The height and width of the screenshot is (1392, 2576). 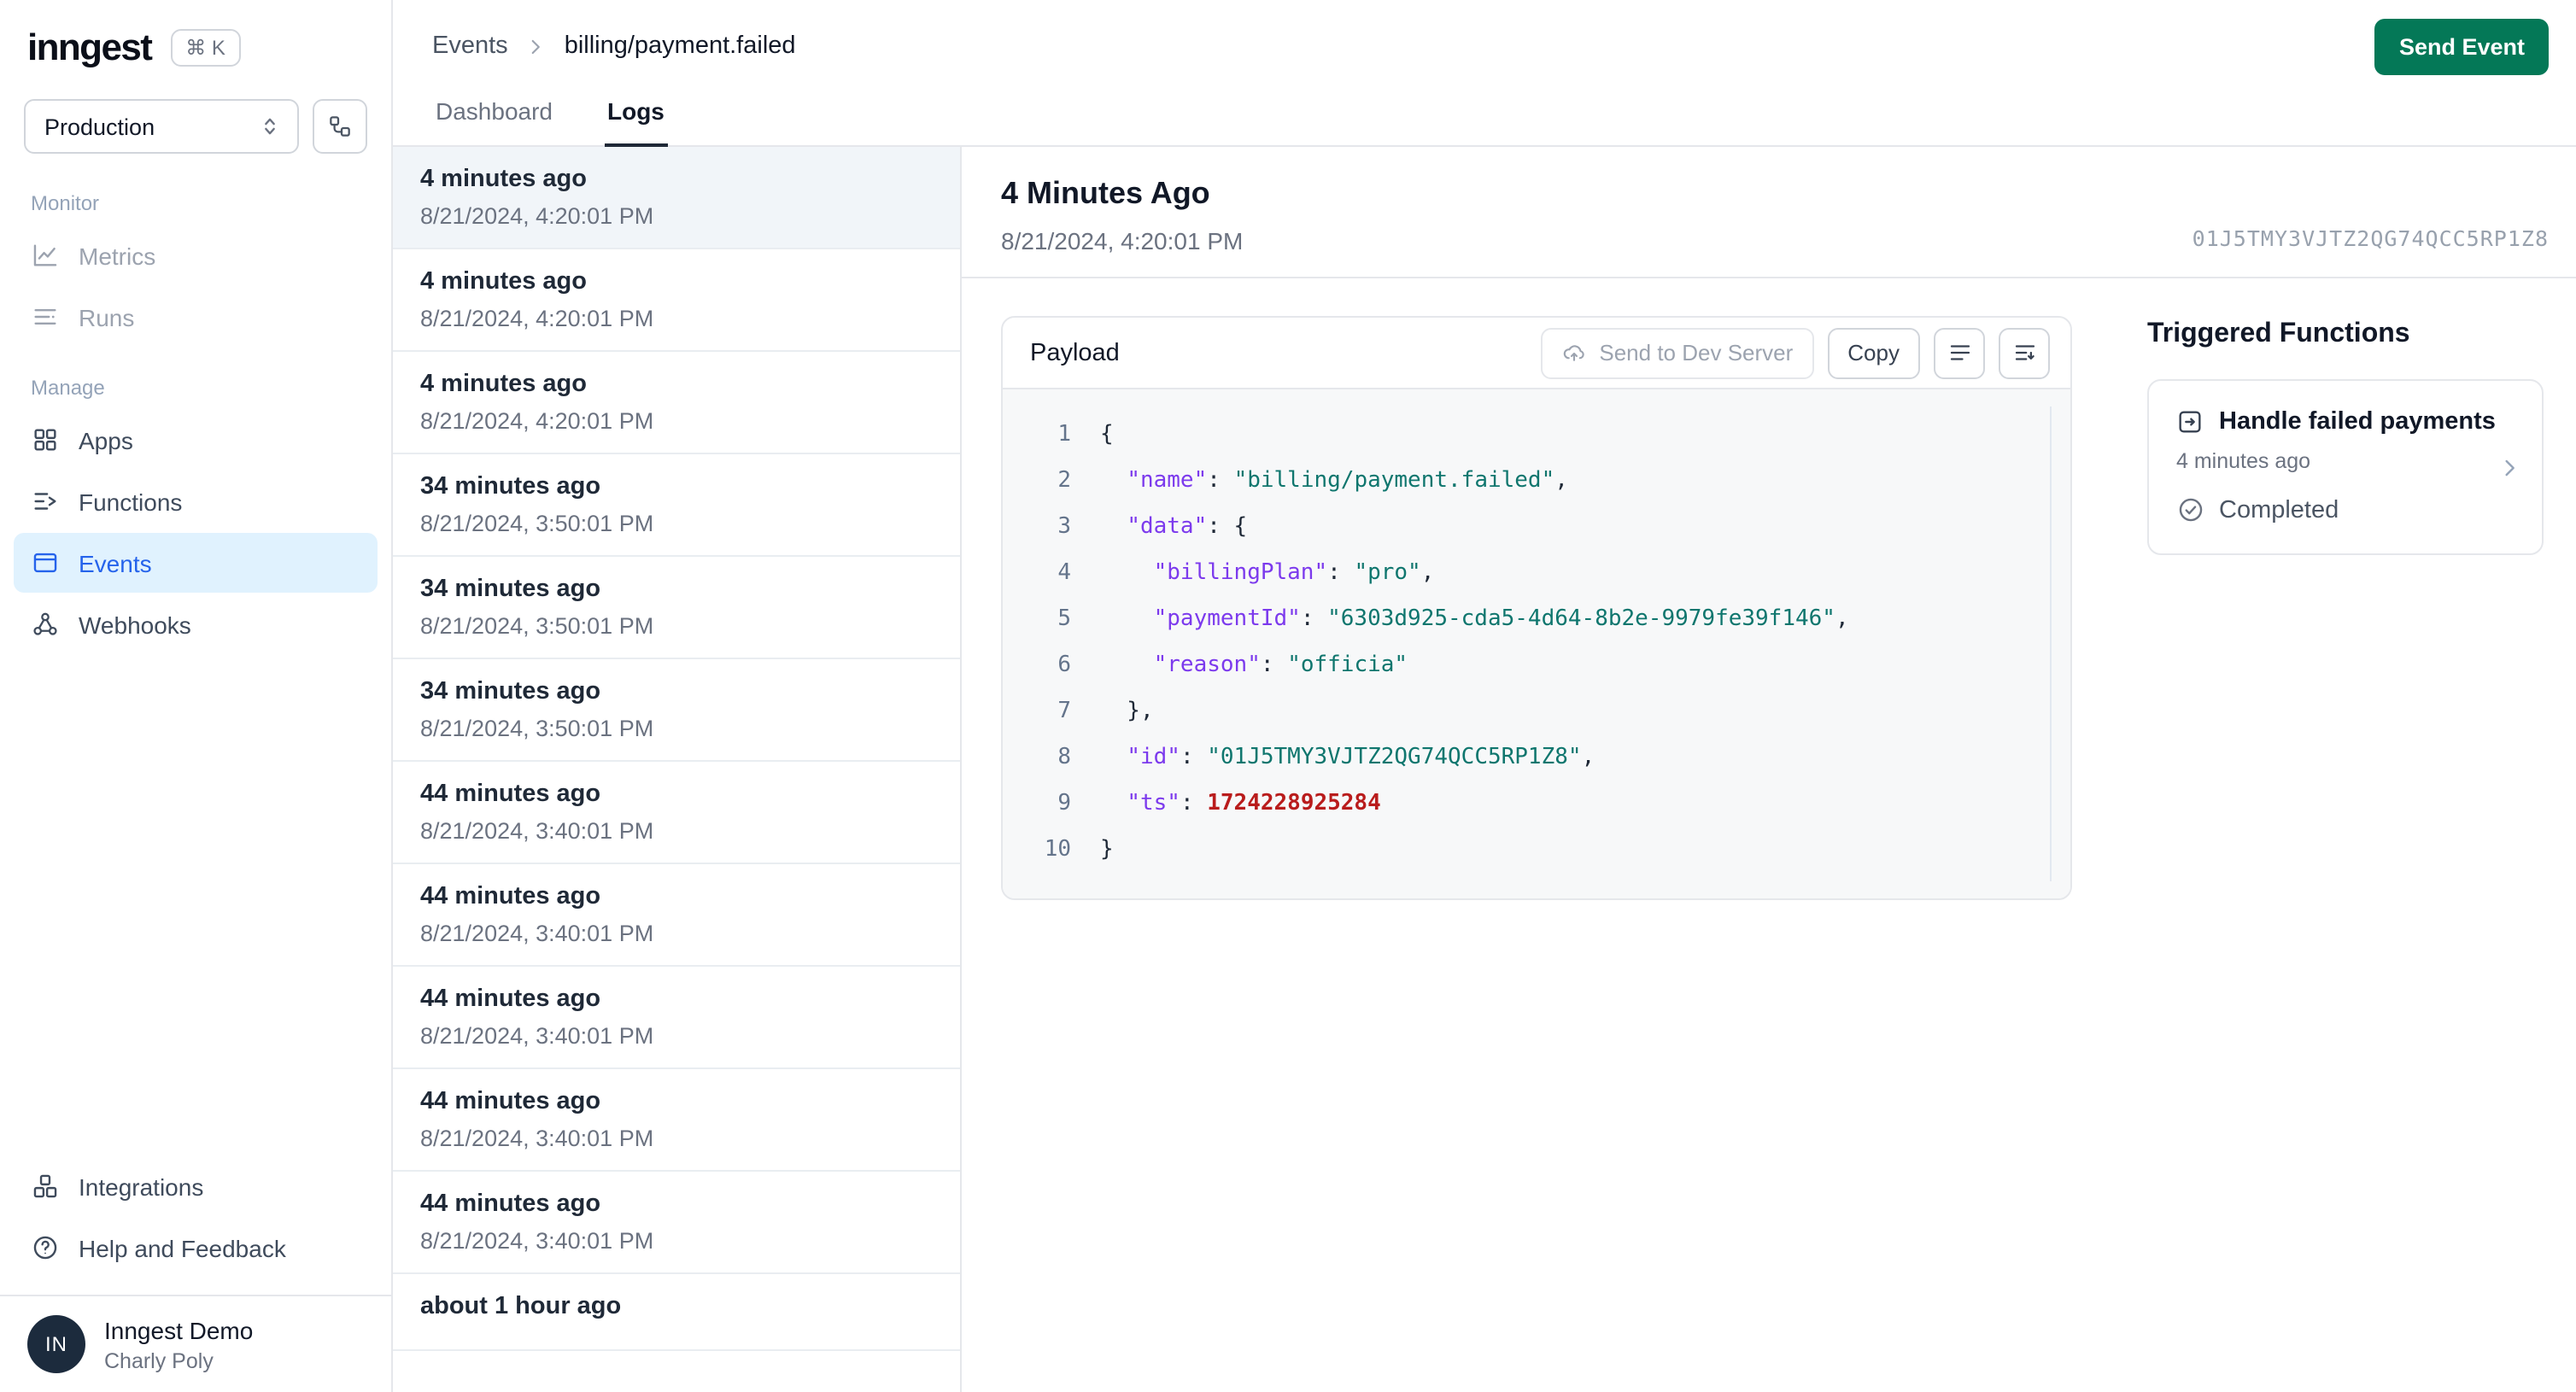 I want to click on tab-bar: Dashboard Logs, so click(x=1484, y=111).